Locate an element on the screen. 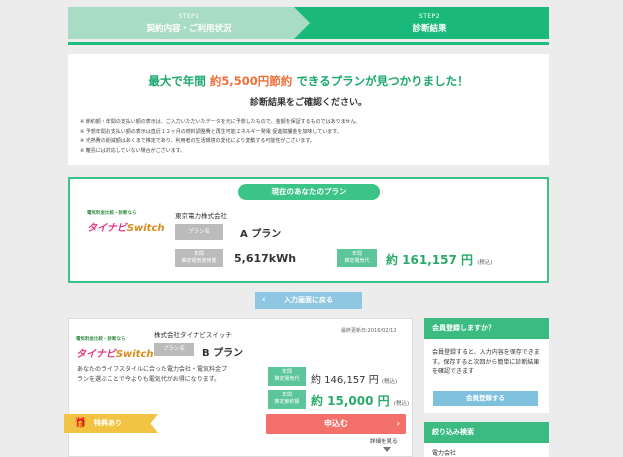 The image size is (623, 457). cost-amount: 約 161,157 円 is located at coordinates (430, 260).